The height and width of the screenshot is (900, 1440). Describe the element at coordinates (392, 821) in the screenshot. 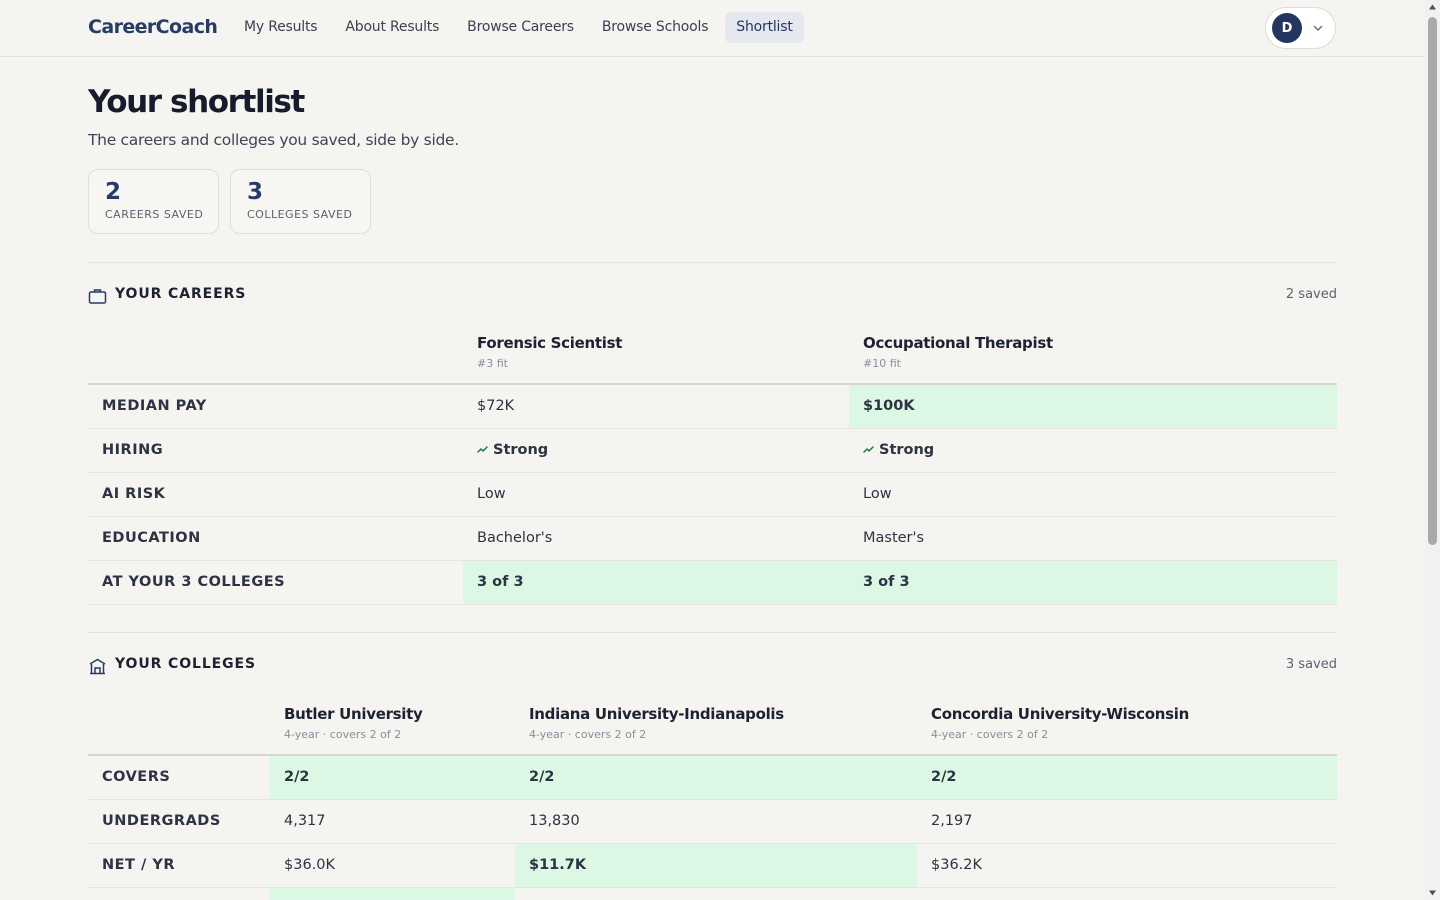

I see `table-cell: 4,317` at that location.